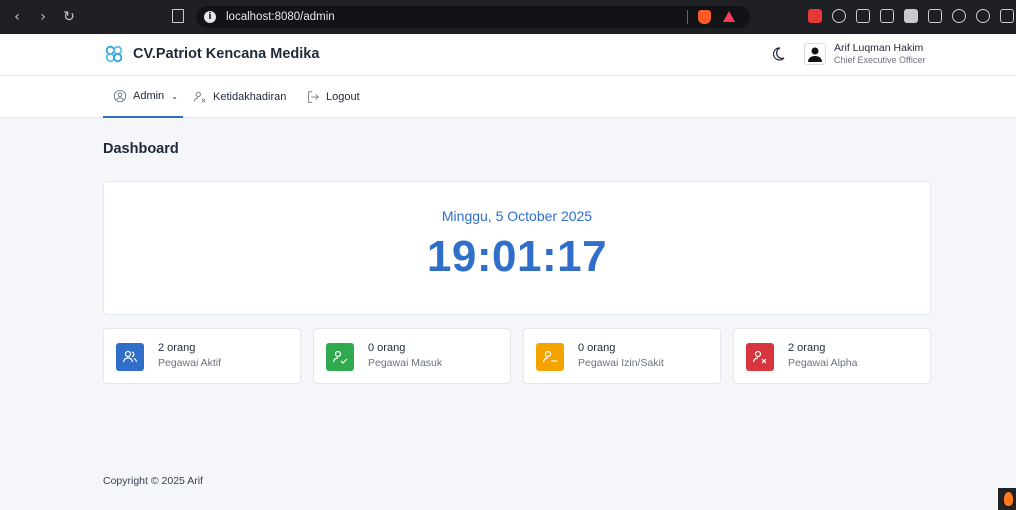 The image size is (1016, 510). Describe the element at coordinates (704, 17) in the screenshot. I see `brave-shield-icon` at that location.